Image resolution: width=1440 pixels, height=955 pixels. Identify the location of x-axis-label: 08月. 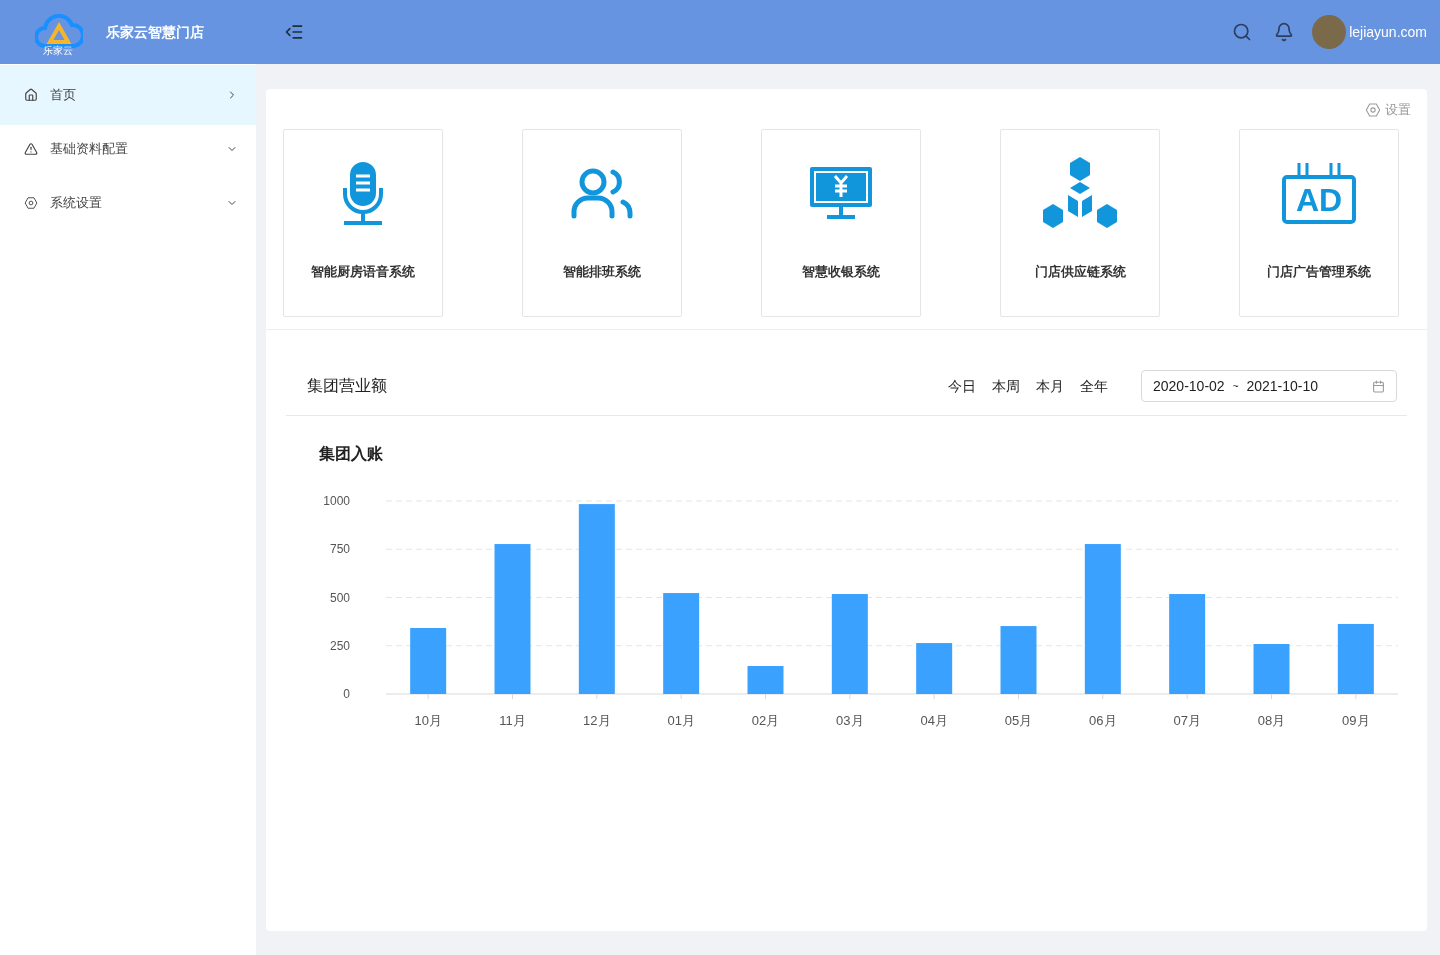
(1271, 720).